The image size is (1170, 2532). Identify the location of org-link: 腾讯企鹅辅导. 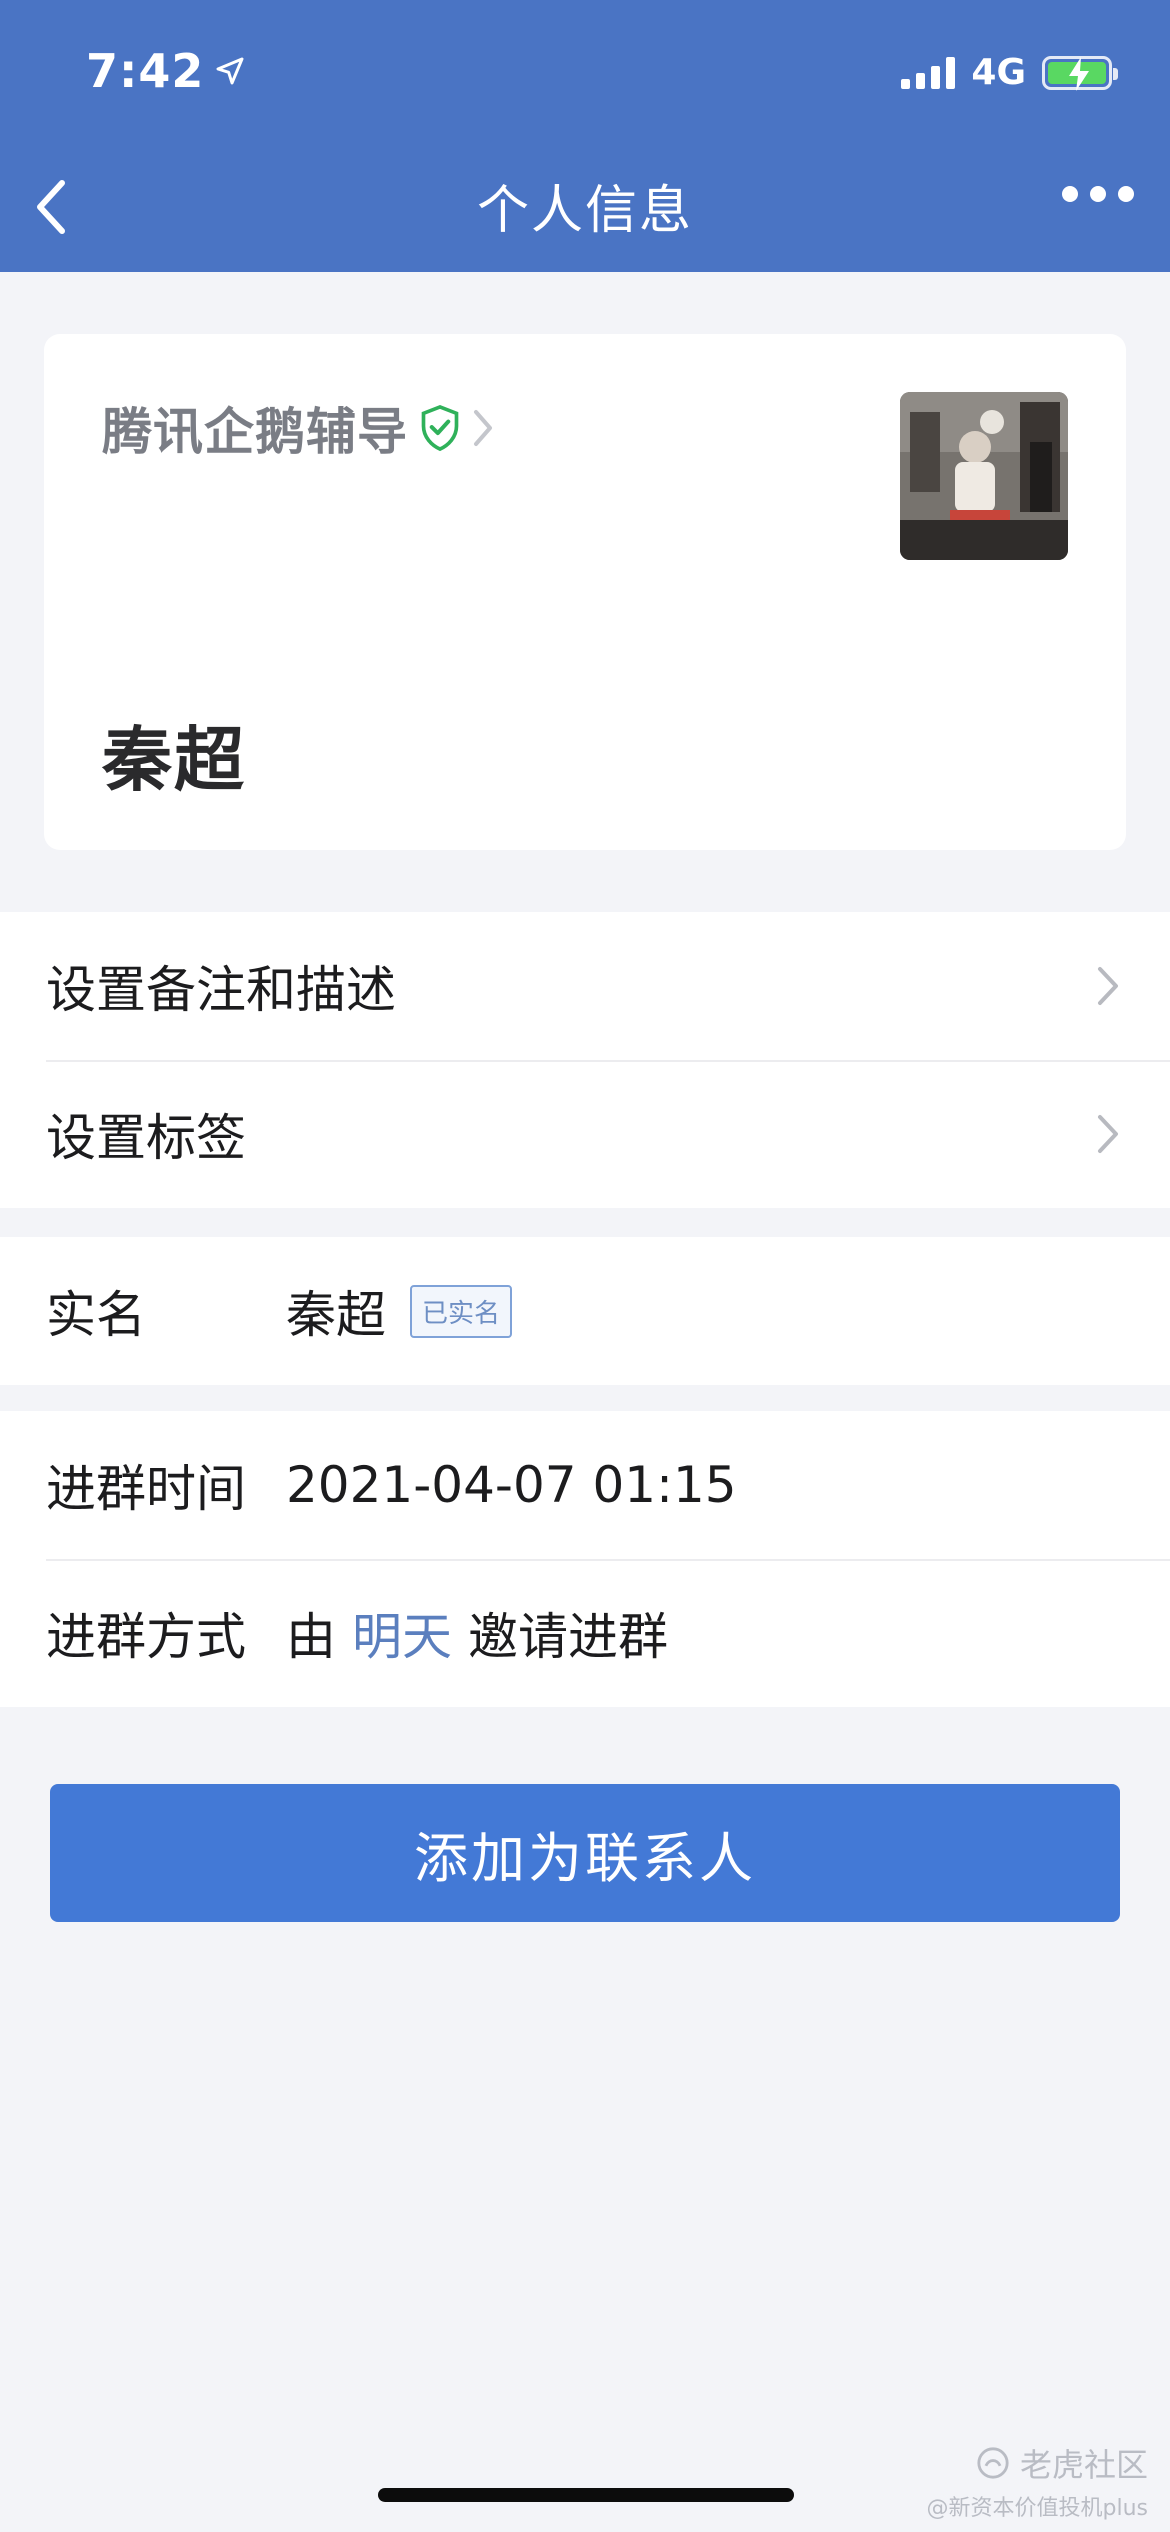
(298, 428).